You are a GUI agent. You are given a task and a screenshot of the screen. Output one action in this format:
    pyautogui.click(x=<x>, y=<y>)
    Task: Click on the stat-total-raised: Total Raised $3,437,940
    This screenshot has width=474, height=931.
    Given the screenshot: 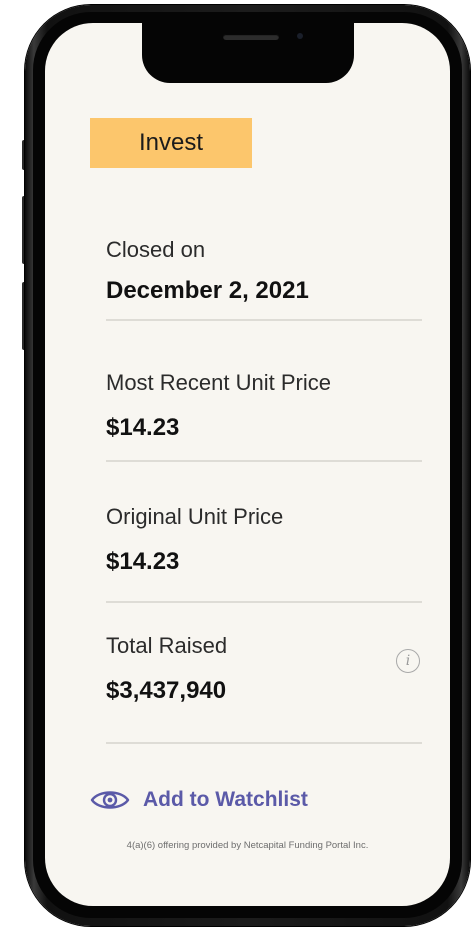 What is the action you would take?
    pyautogui.click(x=264, y=669)
    